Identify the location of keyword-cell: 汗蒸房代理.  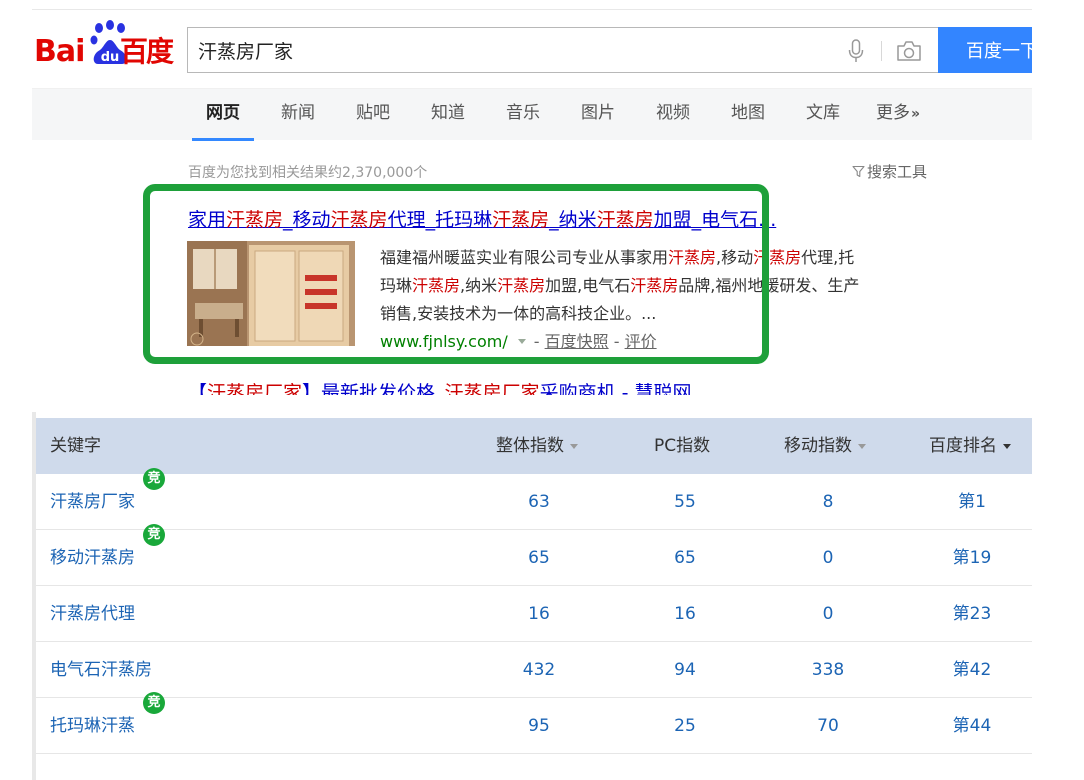
(92, 614).